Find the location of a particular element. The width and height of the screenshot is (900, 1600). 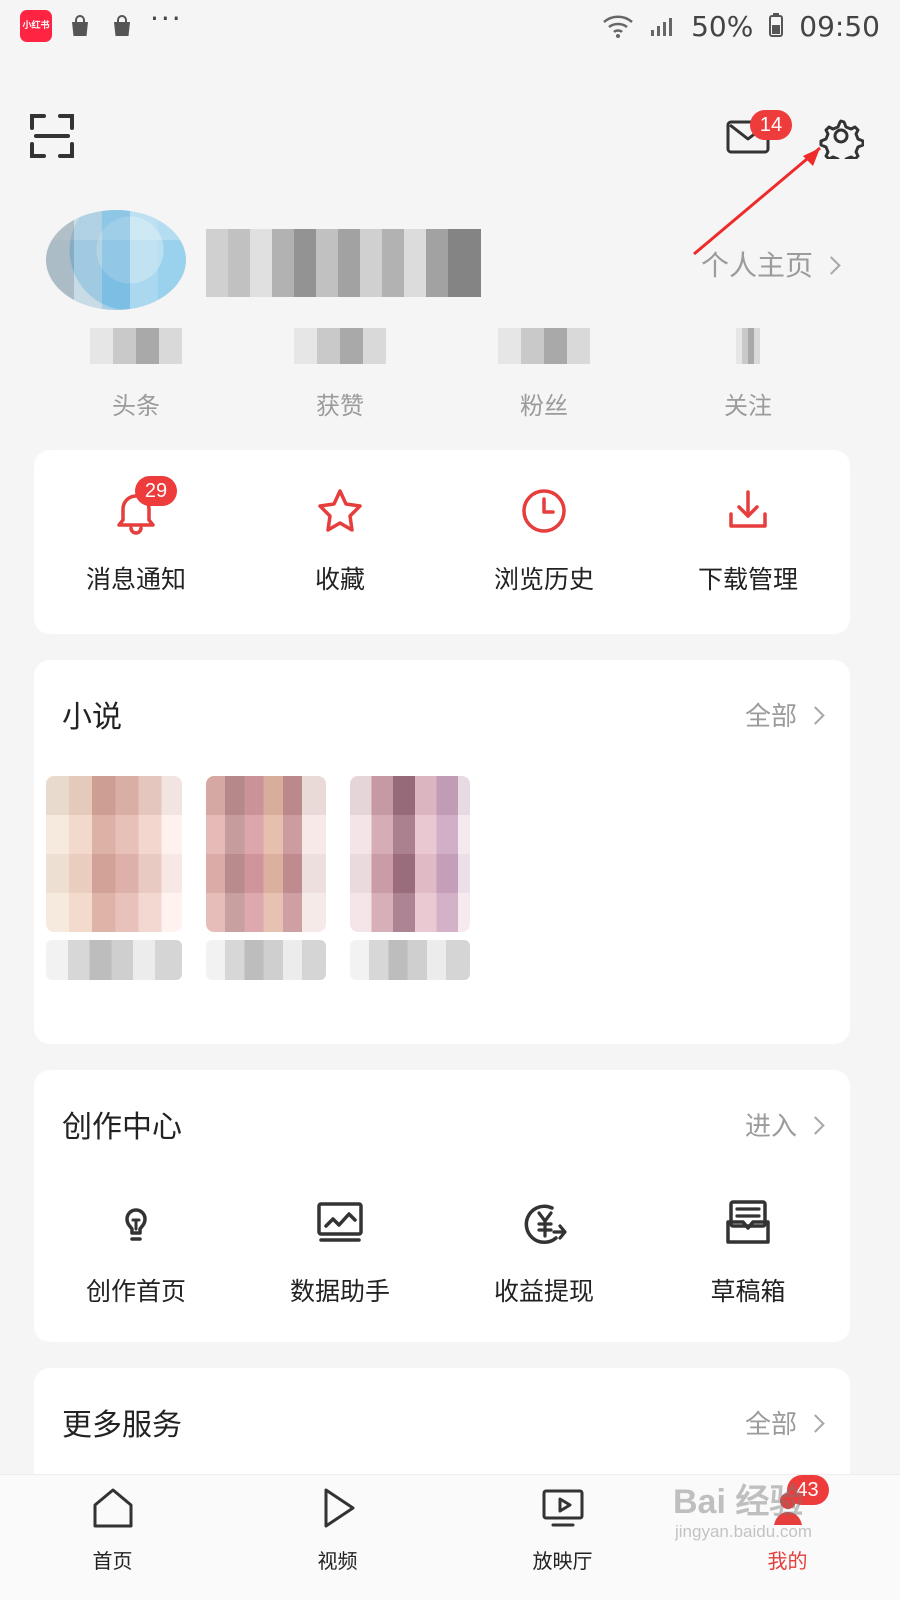

profile-home-link: 个人主页 is located at coordinates (770, 264).